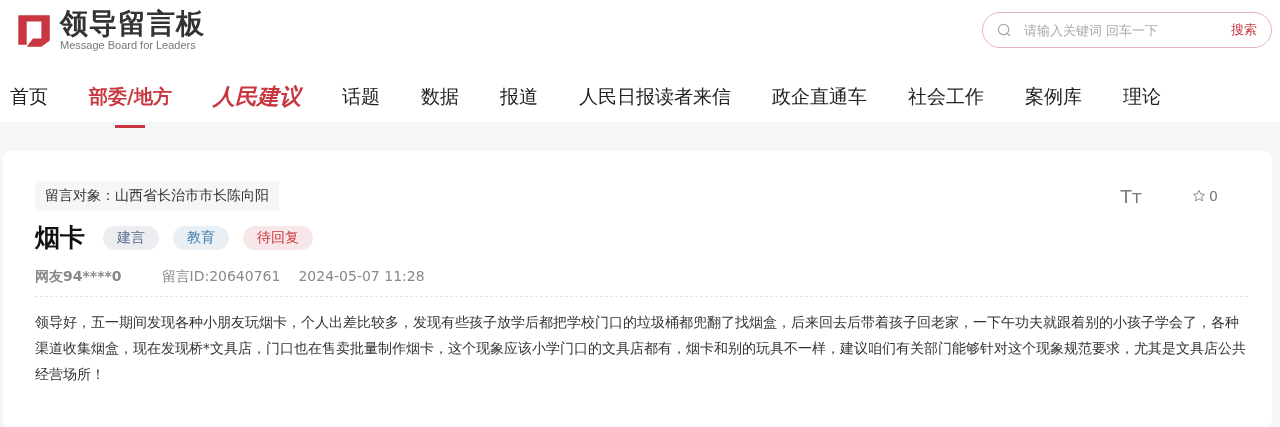 This screenshot has width=1280, height=427. What do you see at coordinates (157, 196) in the screenshot?
I see `recipient-label: 留言对象：山西省长治市市长陈向阳` at bounding box center [157, 196].